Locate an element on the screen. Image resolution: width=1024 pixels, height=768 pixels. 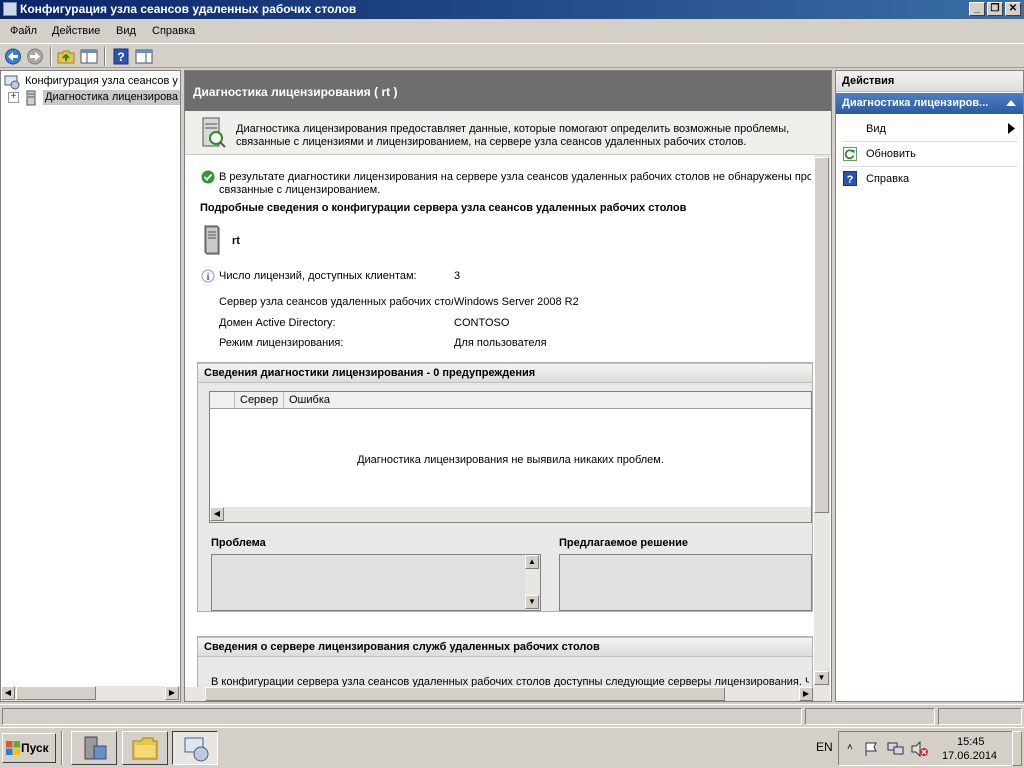
field-value-os: Windows Server 2008 R2 is located at coordinates (516, 302).